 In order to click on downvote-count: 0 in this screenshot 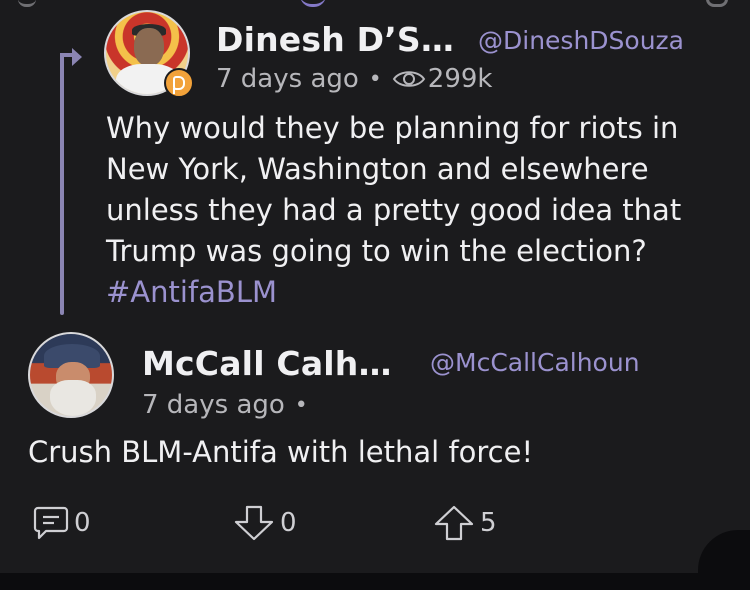, I will do `click(288, 523)`.